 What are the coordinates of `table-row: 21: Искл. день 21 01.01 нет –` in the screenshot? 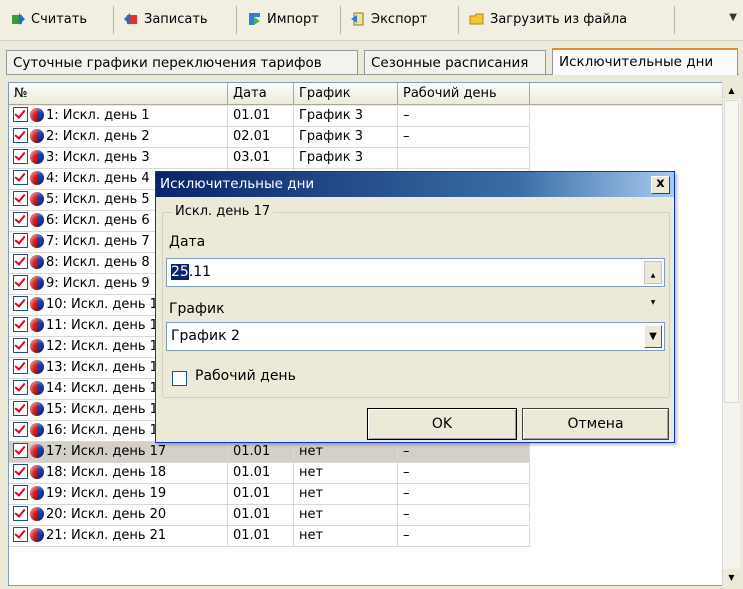 It's located at (365, 536).